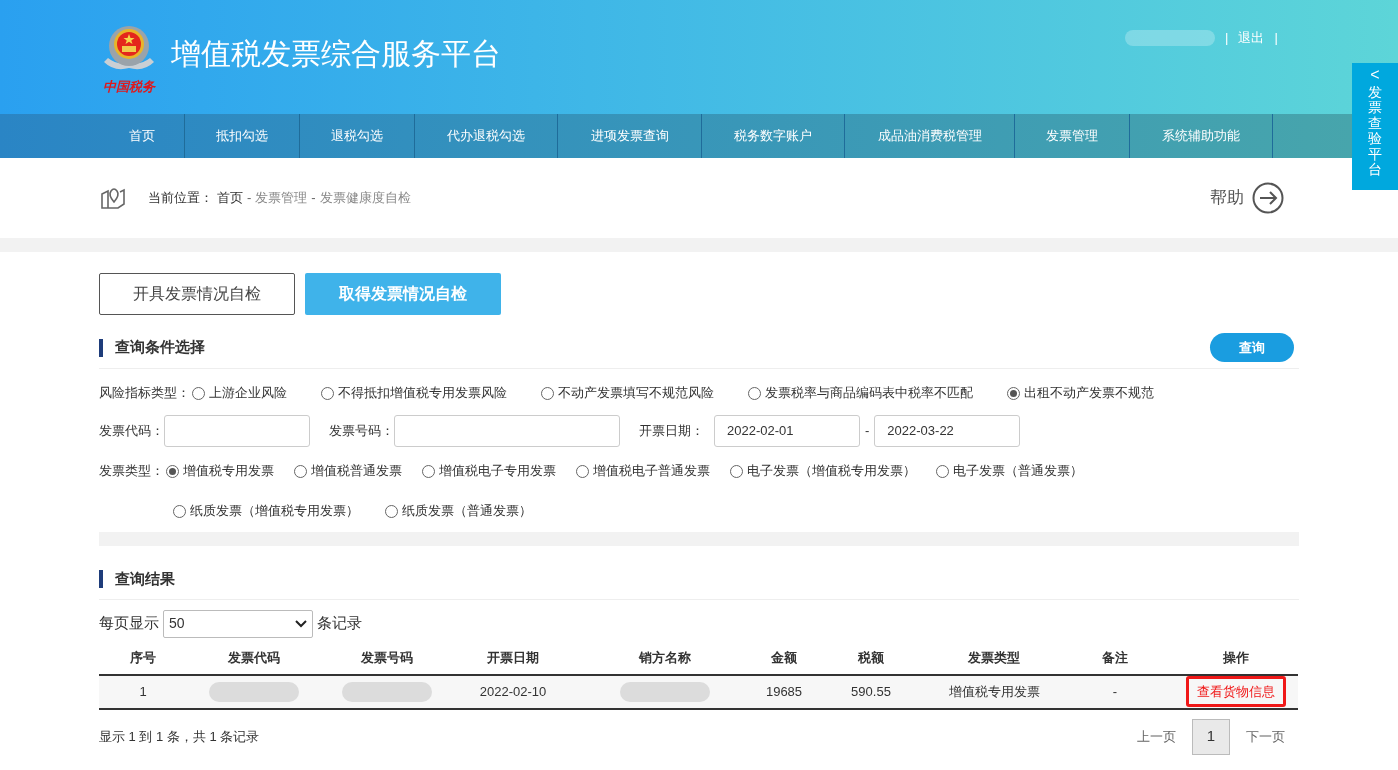 The height and width of the screenshot is (770, 1398). Describe the element at coordinates (1247, 198) in the screenshot. I see `help-link: 帮助` at that location.